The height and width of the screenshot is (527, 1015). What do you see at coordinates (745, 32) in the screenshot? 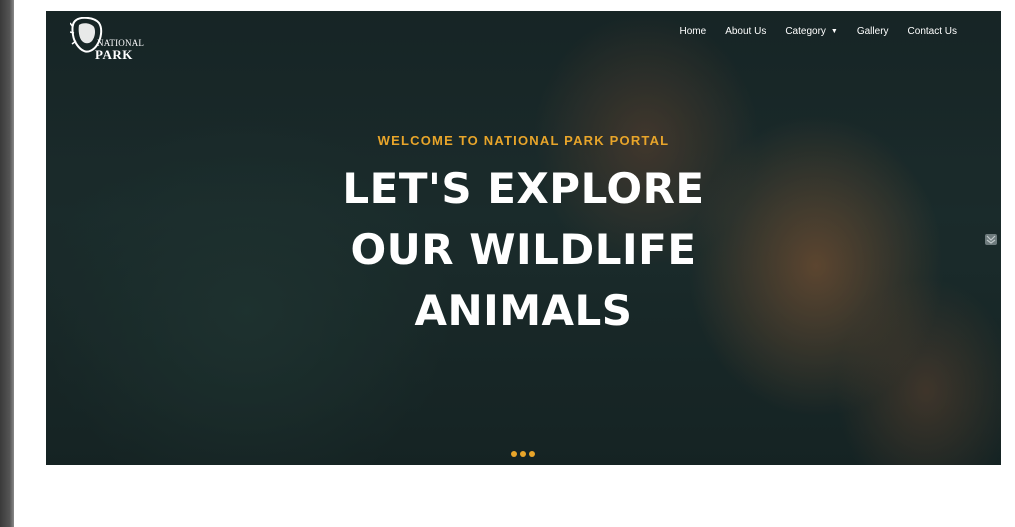
I see `nav-about-us: About Us` at bounding box center [745, 32].